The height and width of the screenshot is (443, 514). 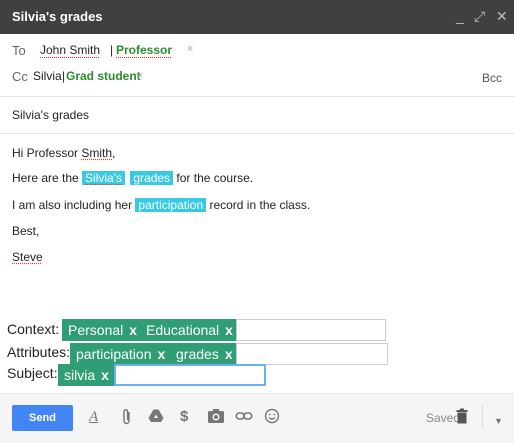 What do you see at coordinates (502, 16) in the screenshot?
I see `close-icon: ✕` at bounding box center [502, 16].